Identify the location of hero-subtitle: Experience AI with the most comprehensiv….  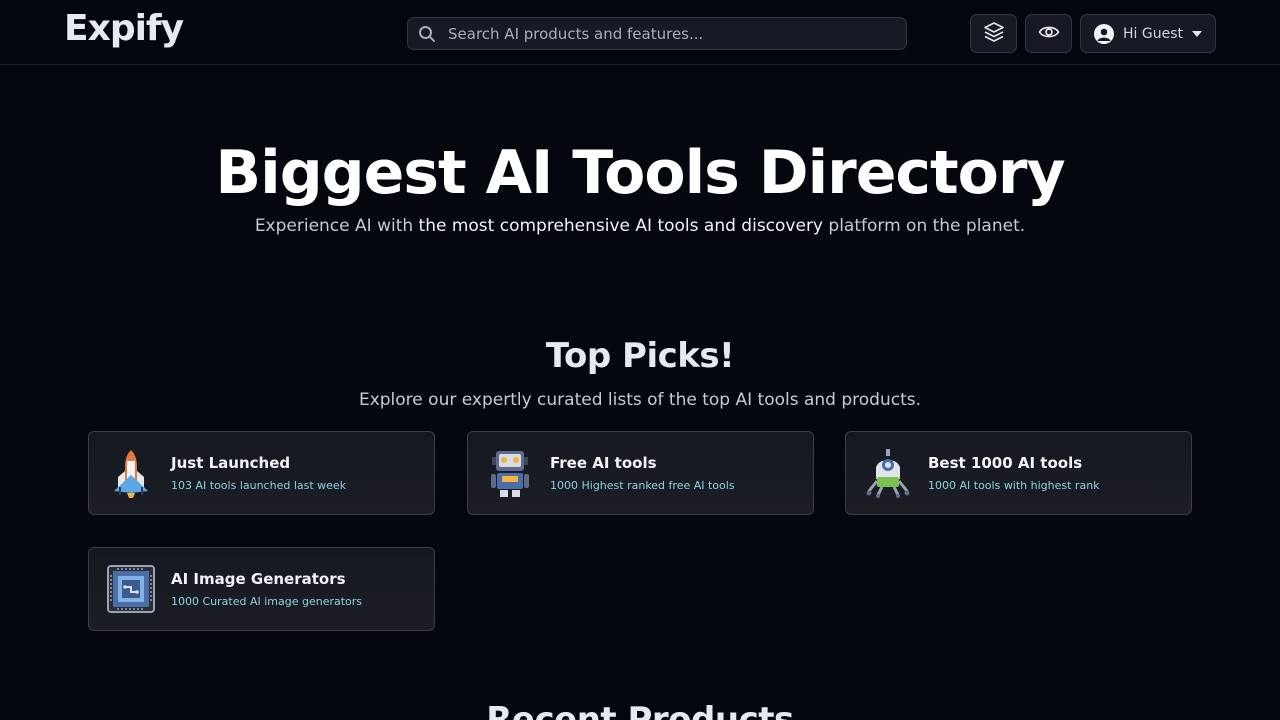
(640, 226).